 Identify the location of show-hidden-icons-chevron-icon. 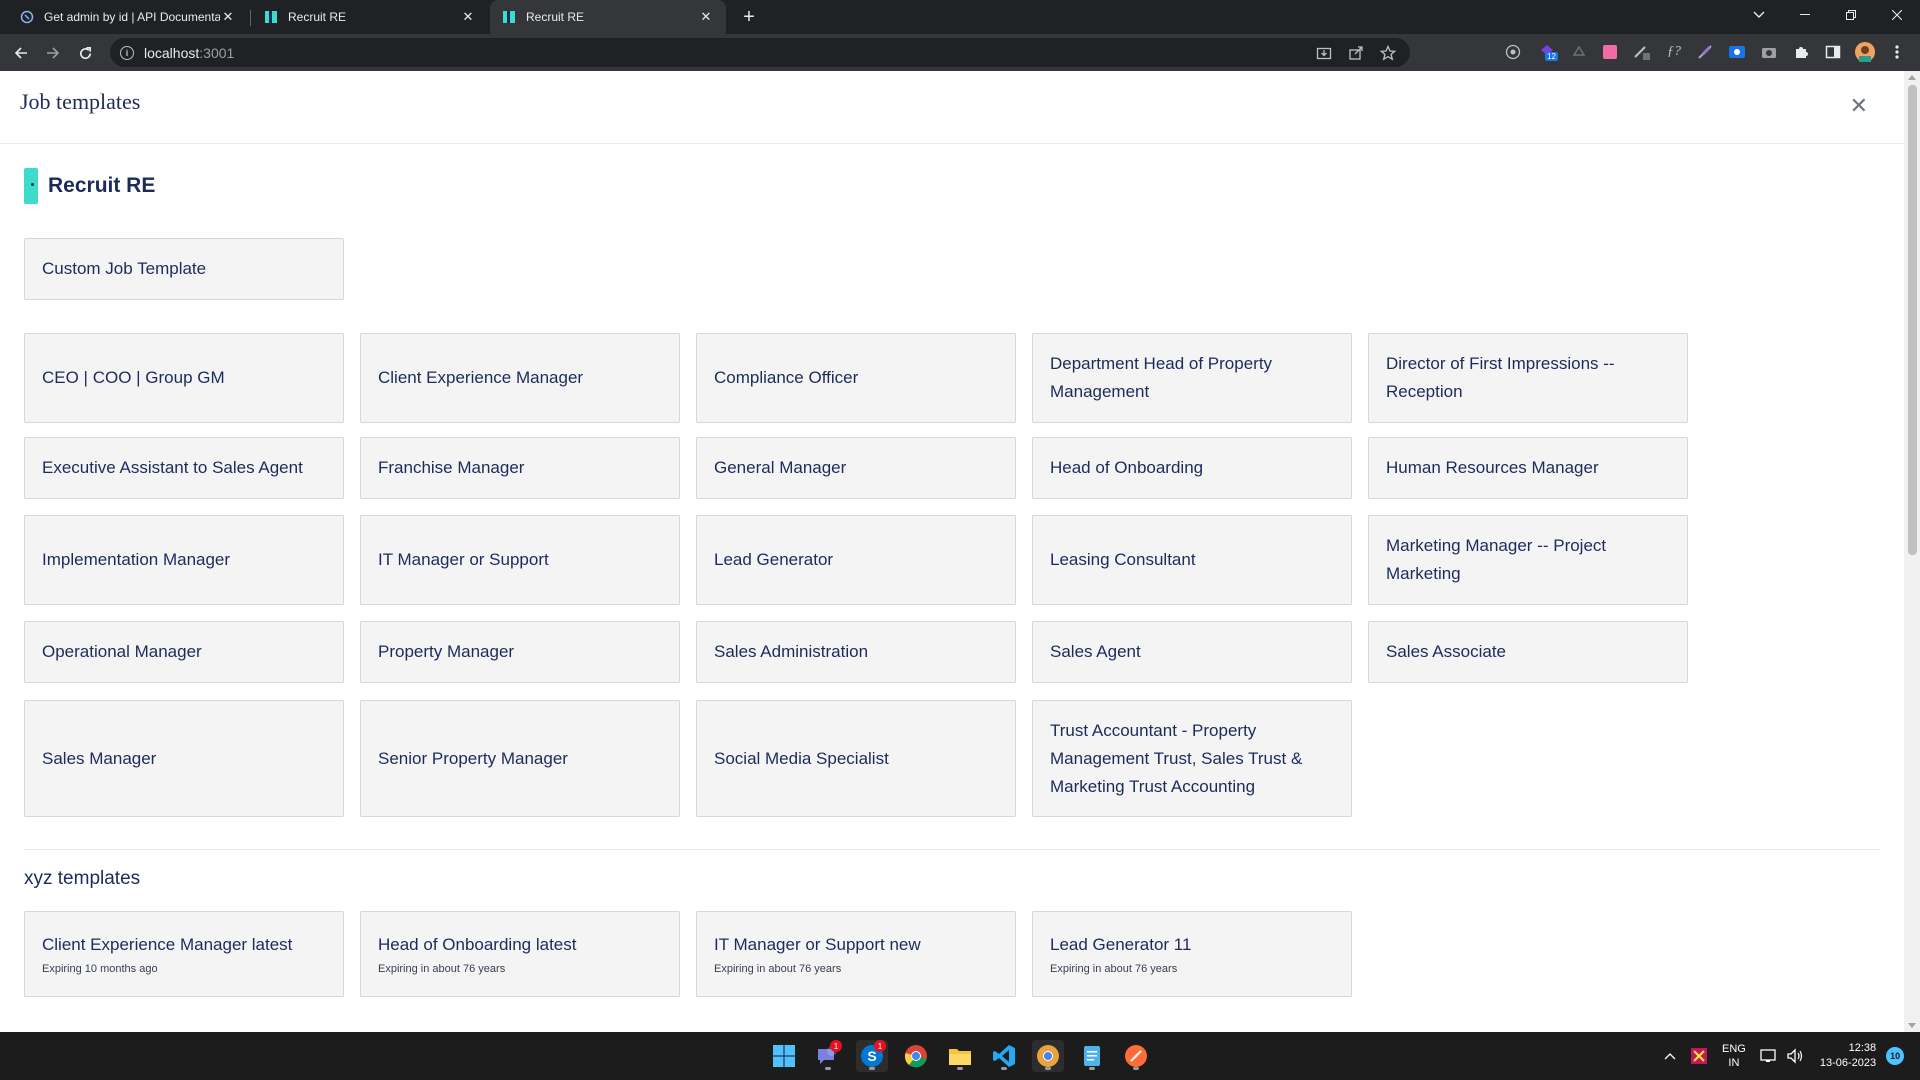
(1670, 1056).